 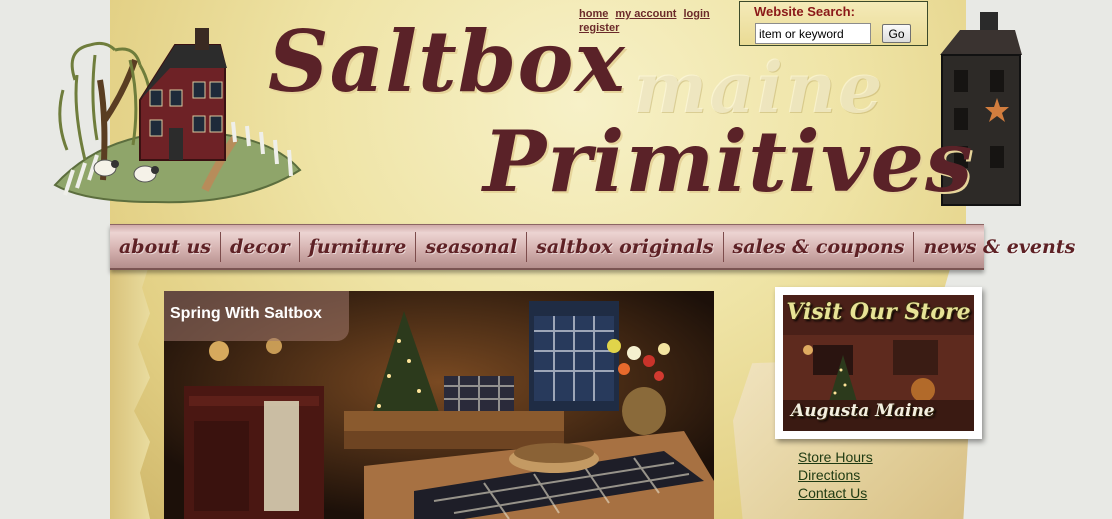 I want to click on nav-item-furniture: furniture, so click(x=358, y=246).